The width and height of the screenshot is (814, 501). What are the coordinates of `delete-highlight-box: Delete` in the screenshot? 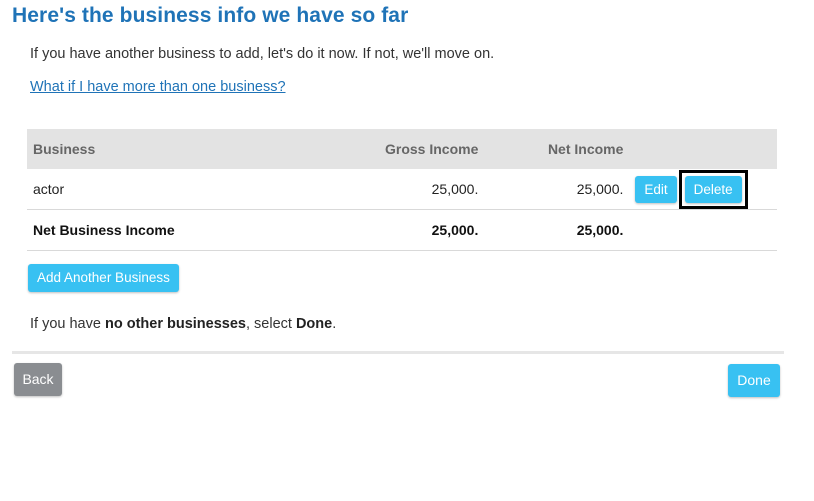 It's located at (713, 189).